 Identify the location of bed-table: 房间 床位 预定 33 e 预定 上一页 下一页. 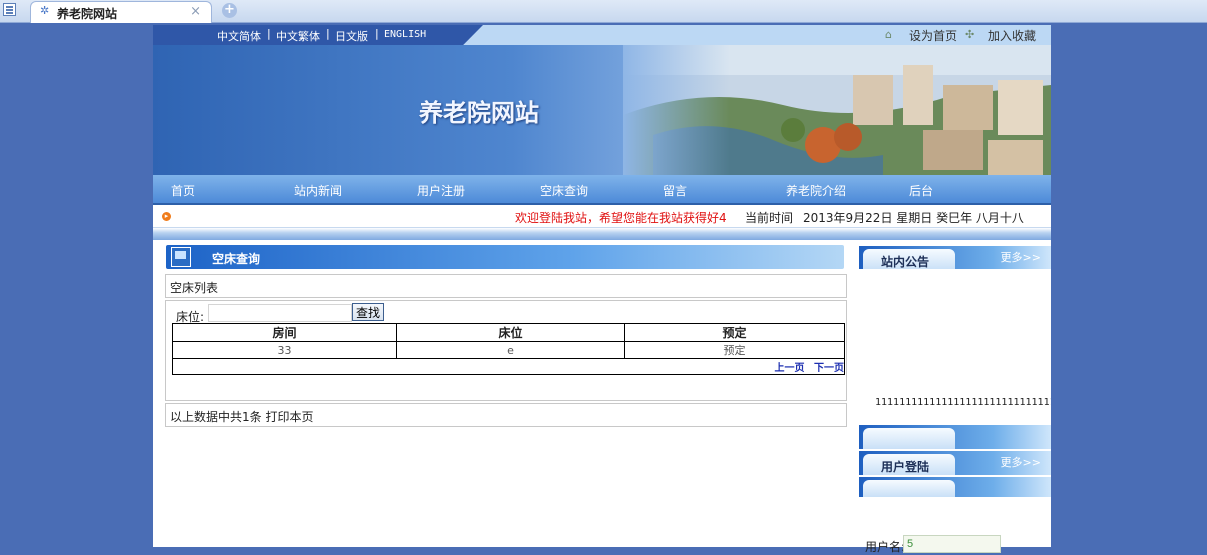
(508, 349).